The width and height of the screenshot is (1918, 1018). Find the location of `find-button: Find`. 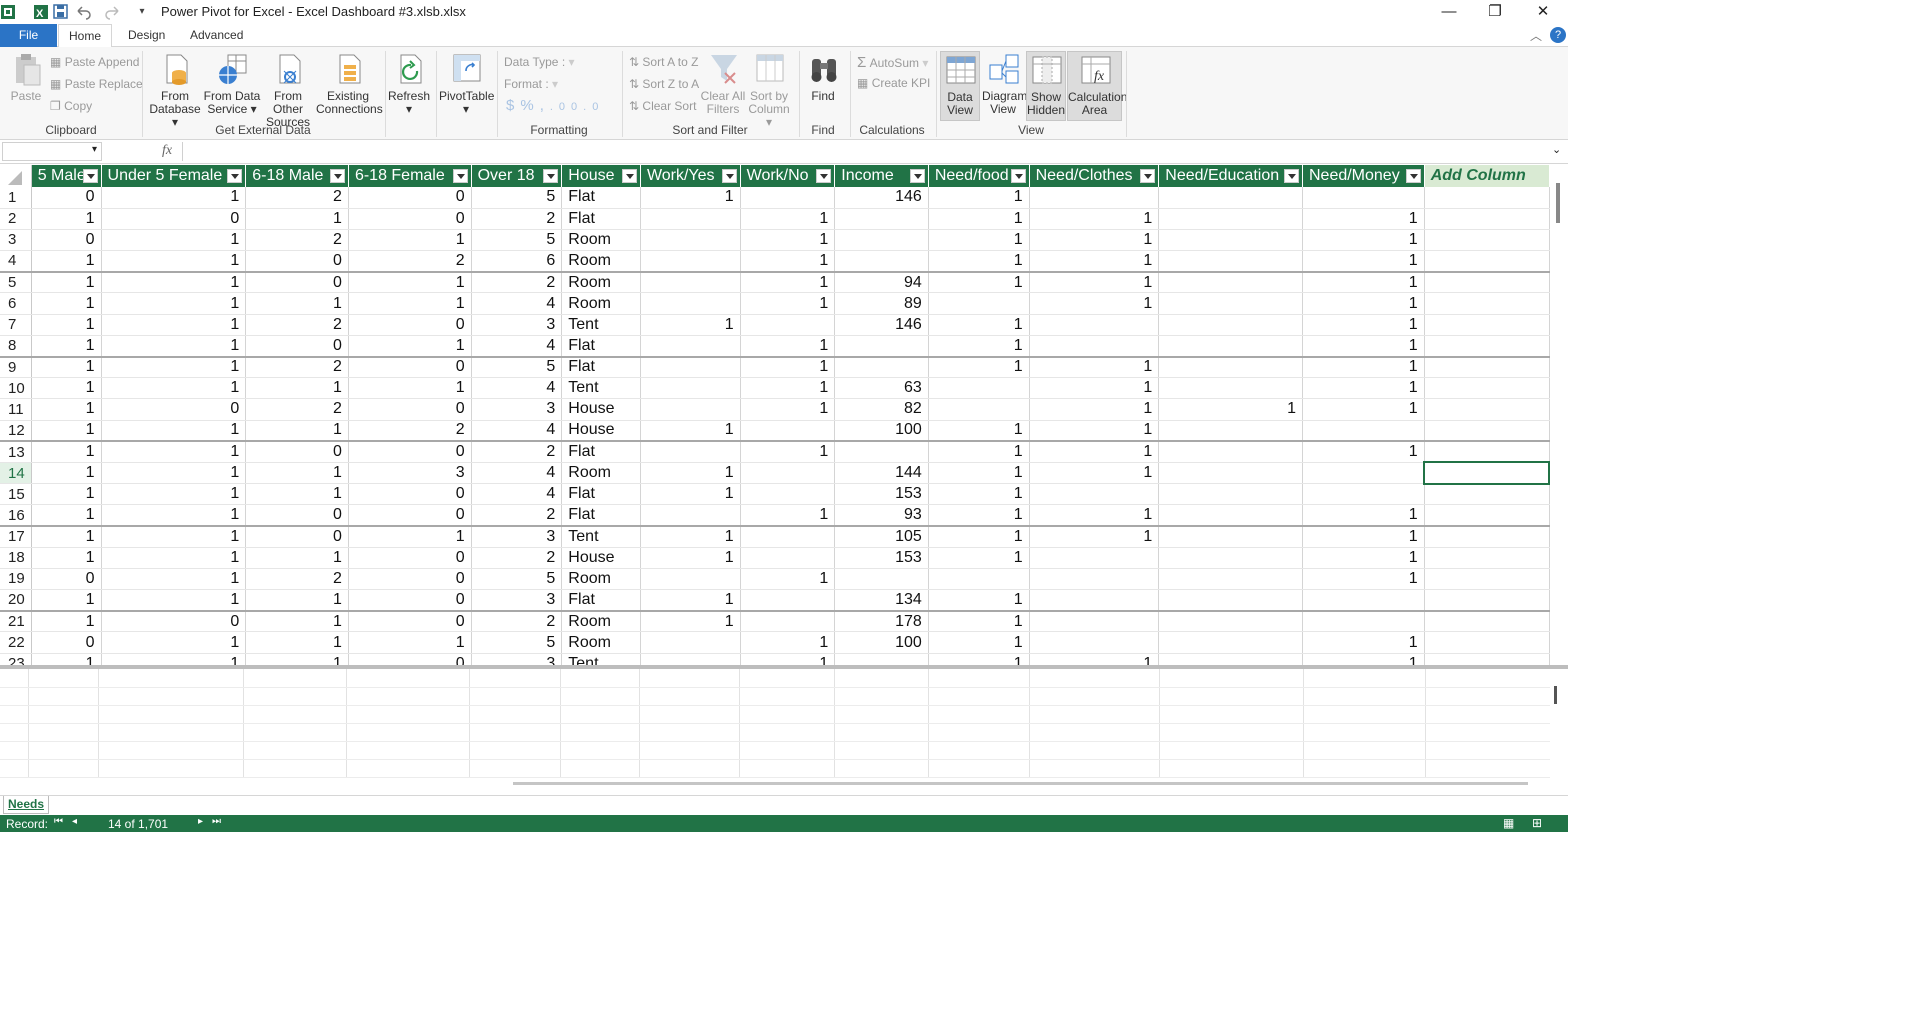

find-button: Find is located at coordinates (823, 77).